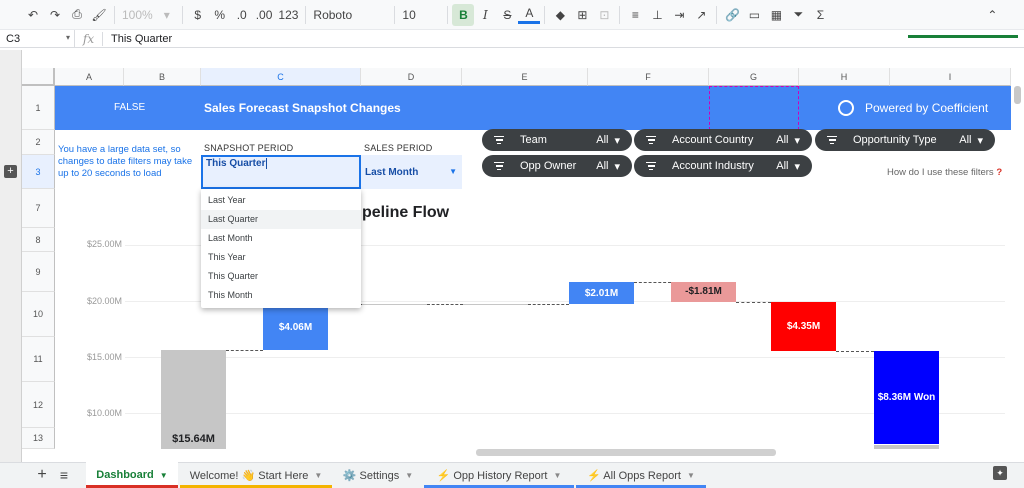 This screenshot has width=1024, height=488. What do you see at coordinates (992, 15) in the screenshot?
I see `collapse-toolbar-icon: ⌃` at bounding box center [992, 15].